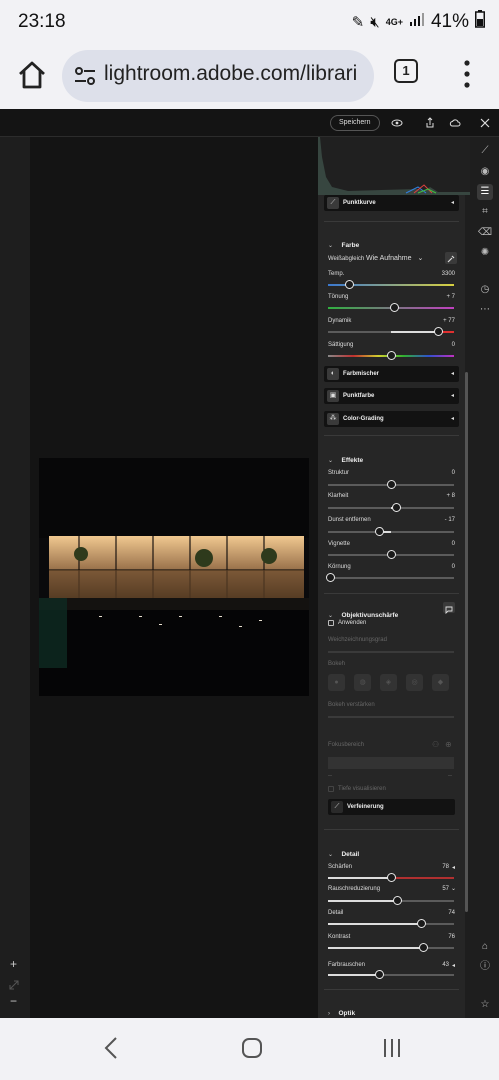 The height and width of the screenshot is (1080, 499). Describe the element at coordinates (449, 608) in the screenshot. I see `feedback-icon` at that location.